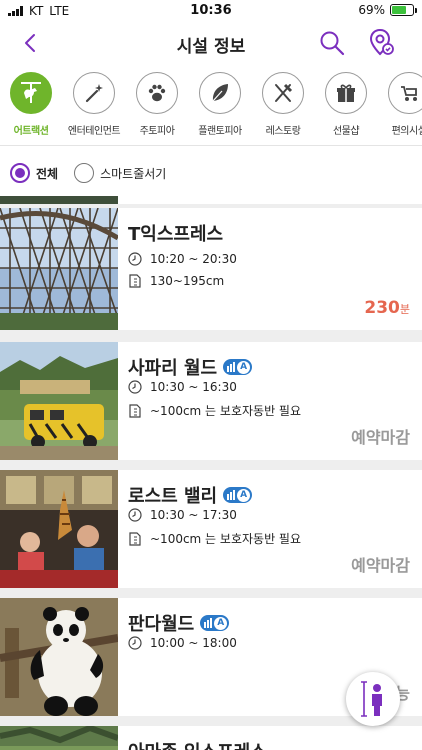 This screenshot has width=422, height=750. I want to click on status-bar: KT LTE 10:36 69%, so click(211, 11).